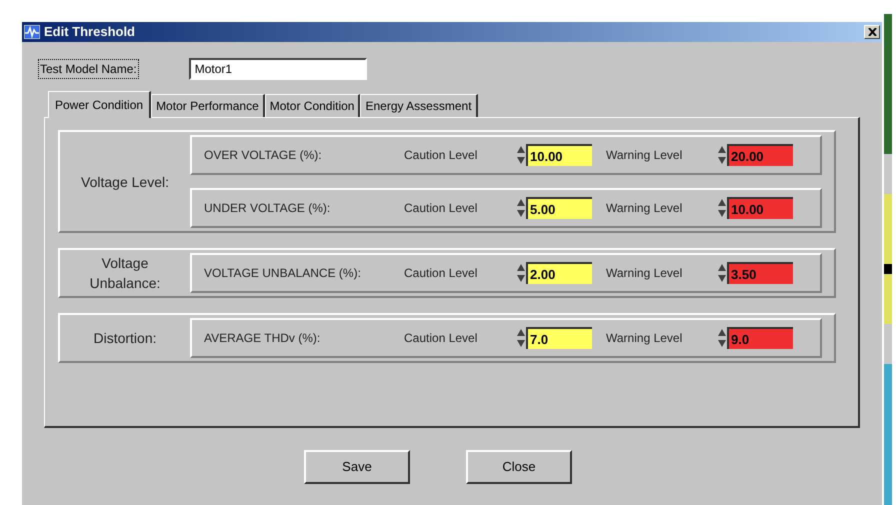 This screenshot has width=896, height=505. What do you see at coordinates (559, 338) in the screenshot?
I see `caution-level-field: 7.0` at bounding box center [559, 338].